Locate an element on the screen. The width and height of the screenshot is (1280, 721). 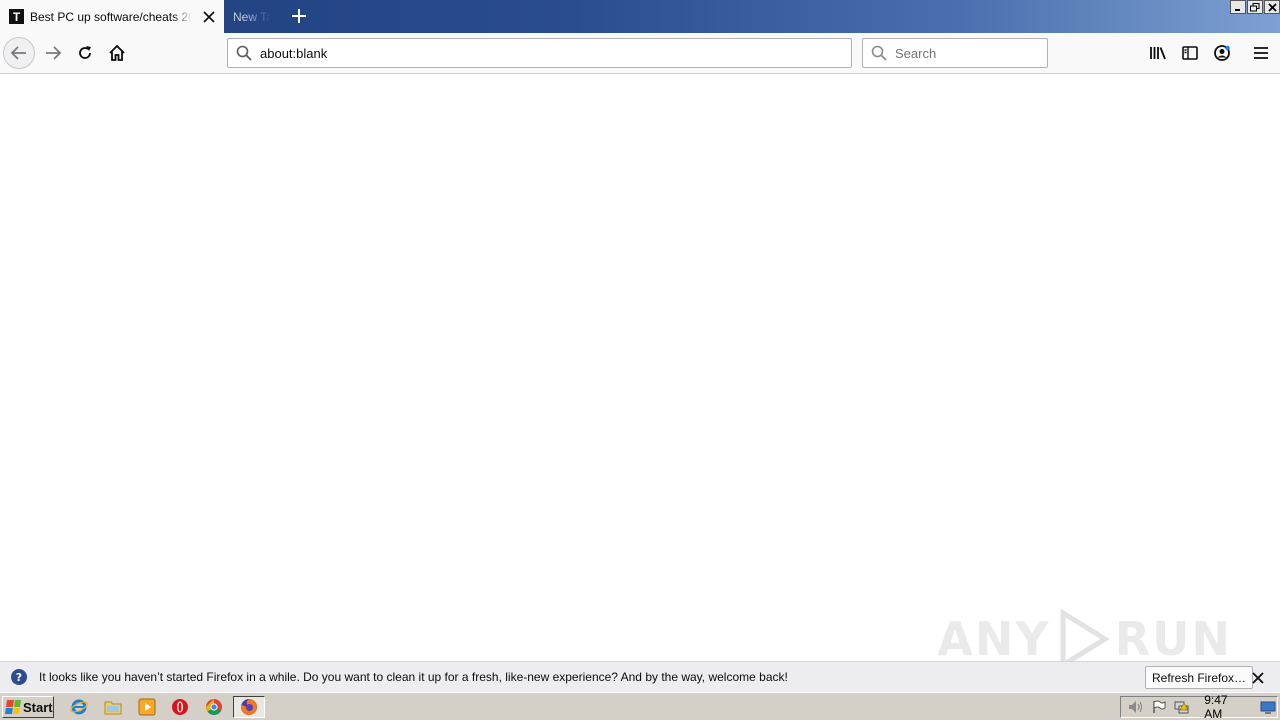
firefox-taskbar-button is located at coordinates (249, 707).